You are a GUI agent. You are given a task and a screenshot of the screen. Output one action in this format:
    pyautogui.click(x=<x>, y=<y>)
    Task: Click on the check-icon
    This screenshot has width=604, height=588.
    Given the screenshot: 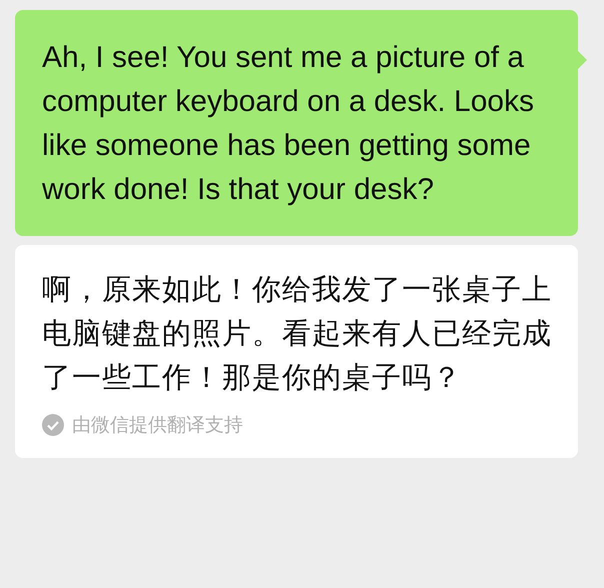 What is the action you would take?
    pyautogui.click(x=53, y=425)
    